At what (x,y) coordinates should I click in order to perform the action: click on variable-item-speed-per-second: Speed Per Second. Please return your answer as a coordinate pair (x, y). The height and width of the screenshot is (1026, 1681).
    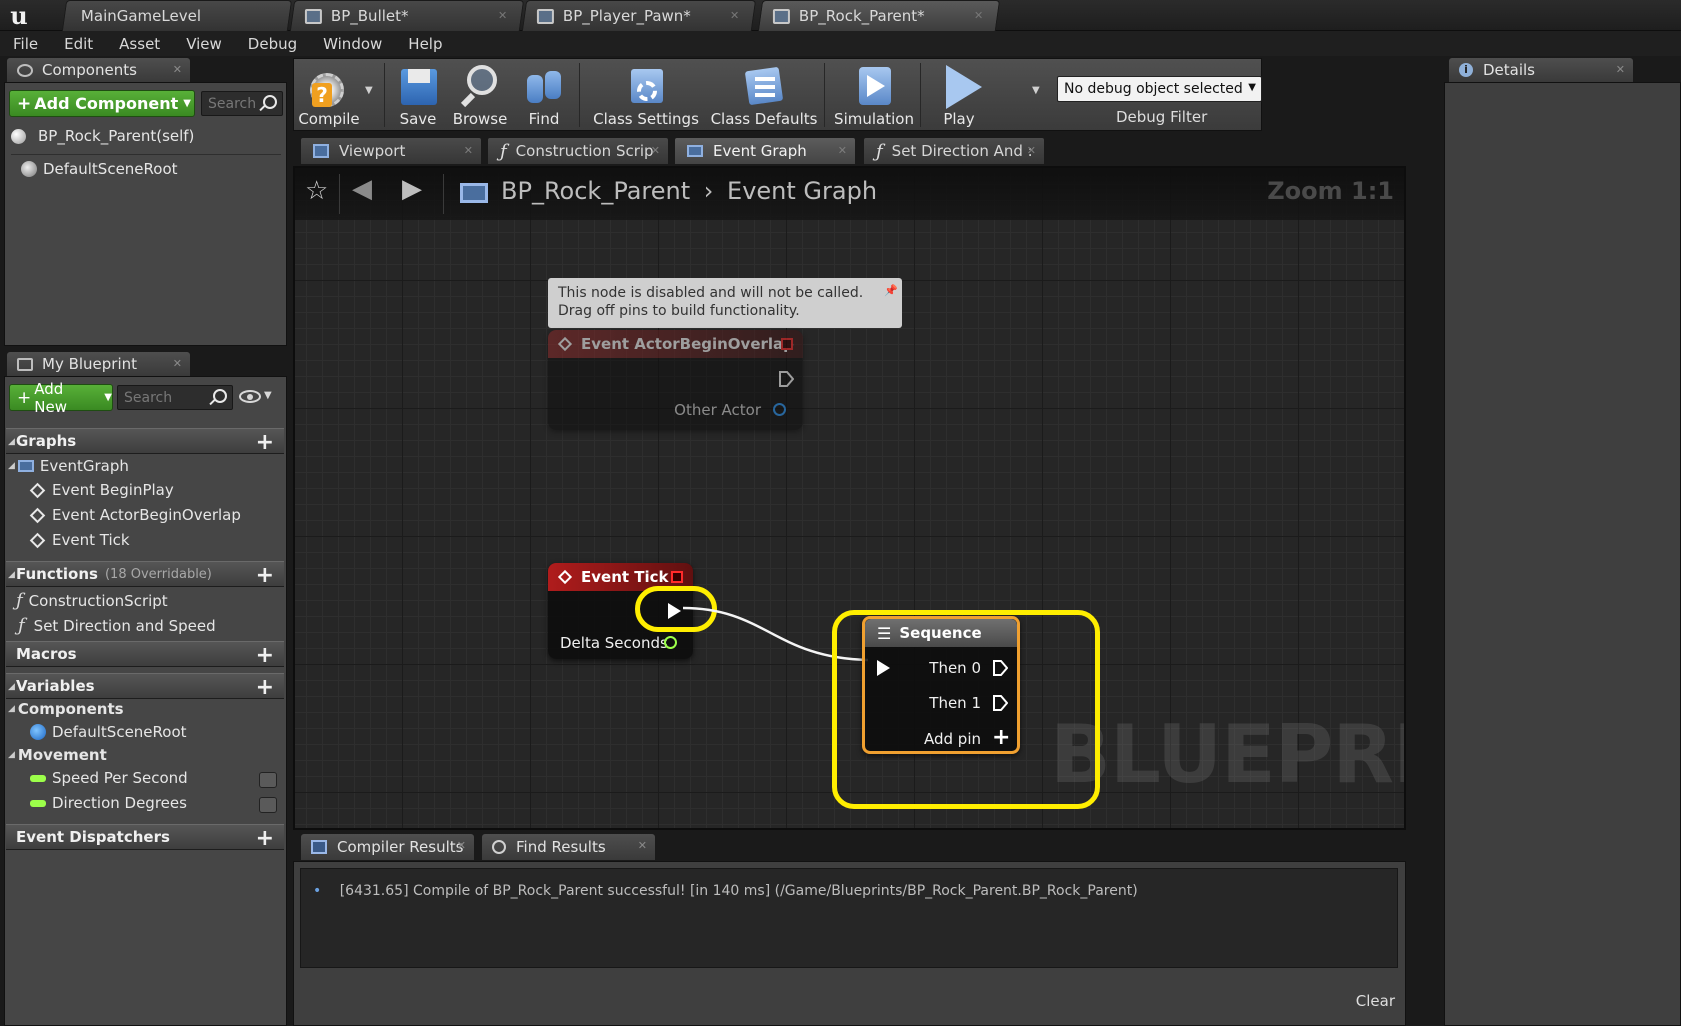
    Looking at the image, I should click on (109, 778).